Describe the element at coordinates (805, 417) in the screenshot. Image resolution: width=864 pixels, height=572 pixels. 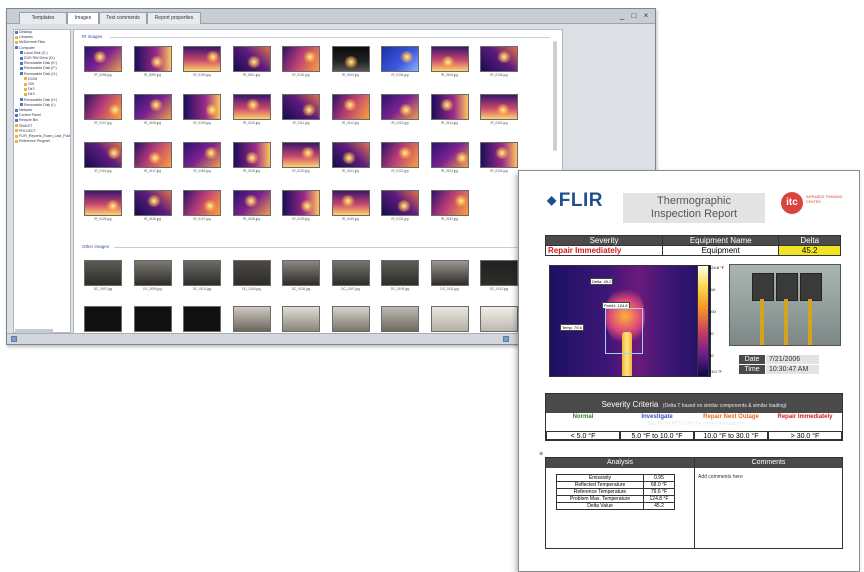
I see `criteria-label: Repair Immediately` at that location.